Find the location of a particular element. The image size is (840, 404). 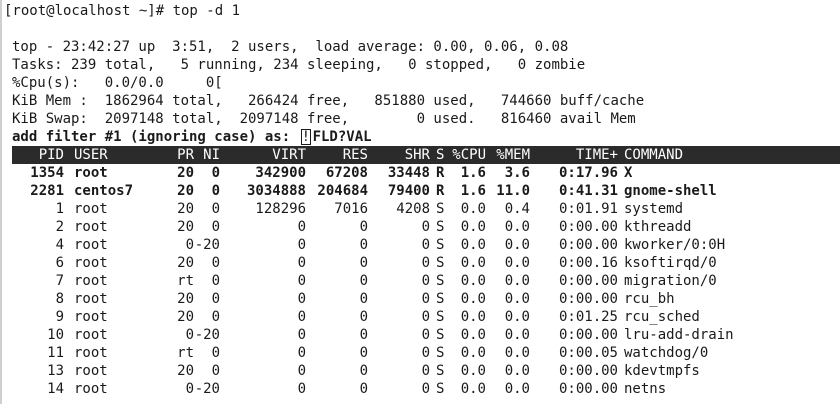

col-mem: %MEM is located at coordinates (513, 155).